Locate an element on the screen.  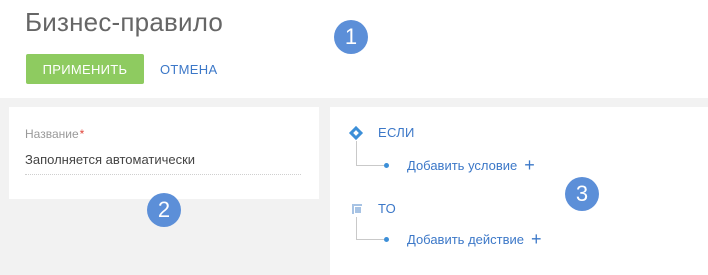
add-action-link: Добавить действие + is located at coordinates (474, 239).